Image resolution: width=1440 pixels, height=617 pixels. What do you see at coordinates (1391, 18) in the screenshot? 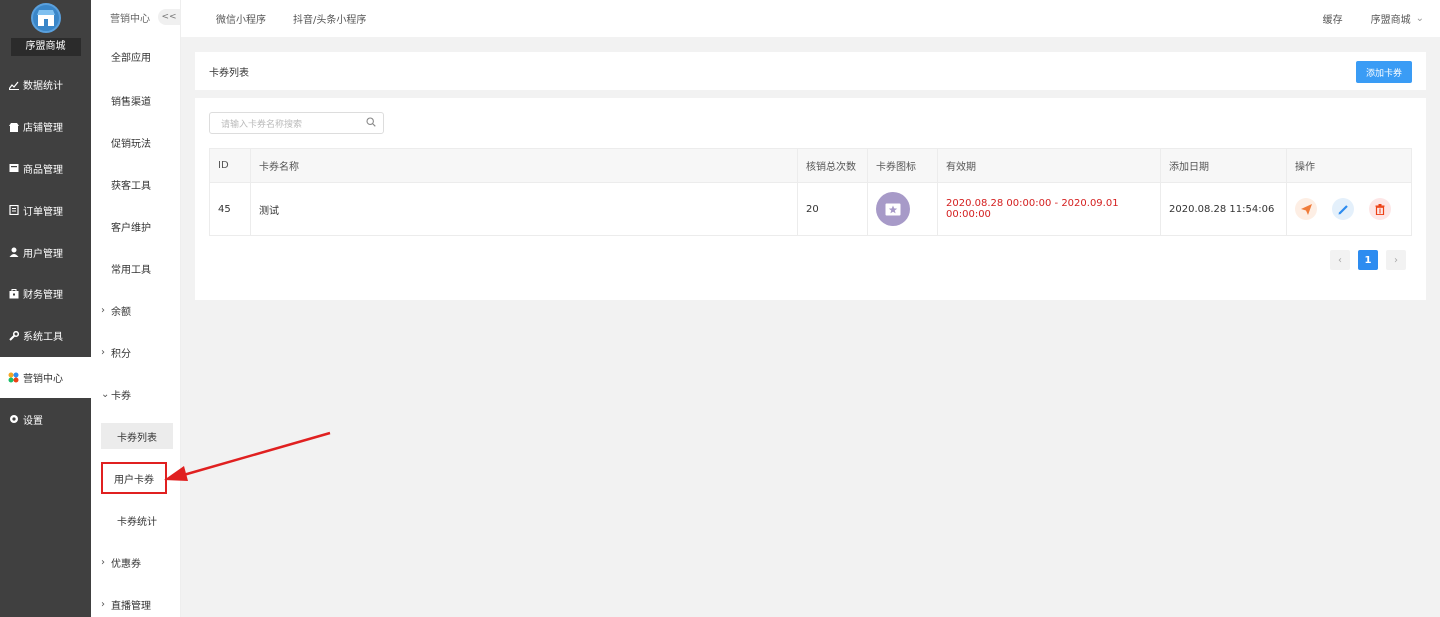
I see `shop-switcher: 序盟商城` at bounding box center [1391, 18].